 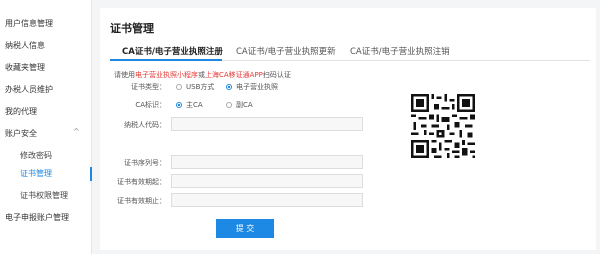 What do you see at coordinates (400, 51) in the screenshot?
I see `tab-ca-cancel: CA证书/电子营业执照注销` at bounding box center [400, 51].